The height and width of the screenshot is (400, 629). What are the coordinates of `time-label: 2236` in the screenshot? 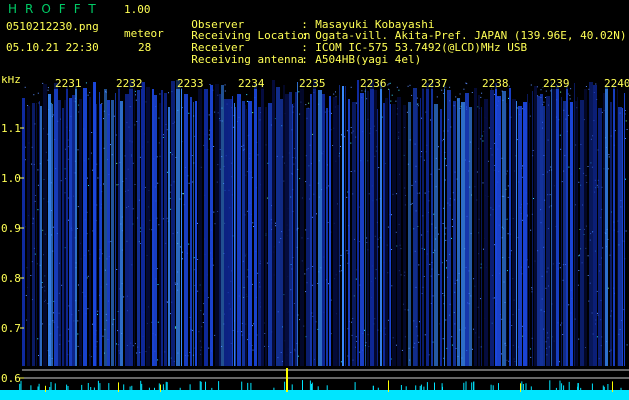 It's located at (373, 83).